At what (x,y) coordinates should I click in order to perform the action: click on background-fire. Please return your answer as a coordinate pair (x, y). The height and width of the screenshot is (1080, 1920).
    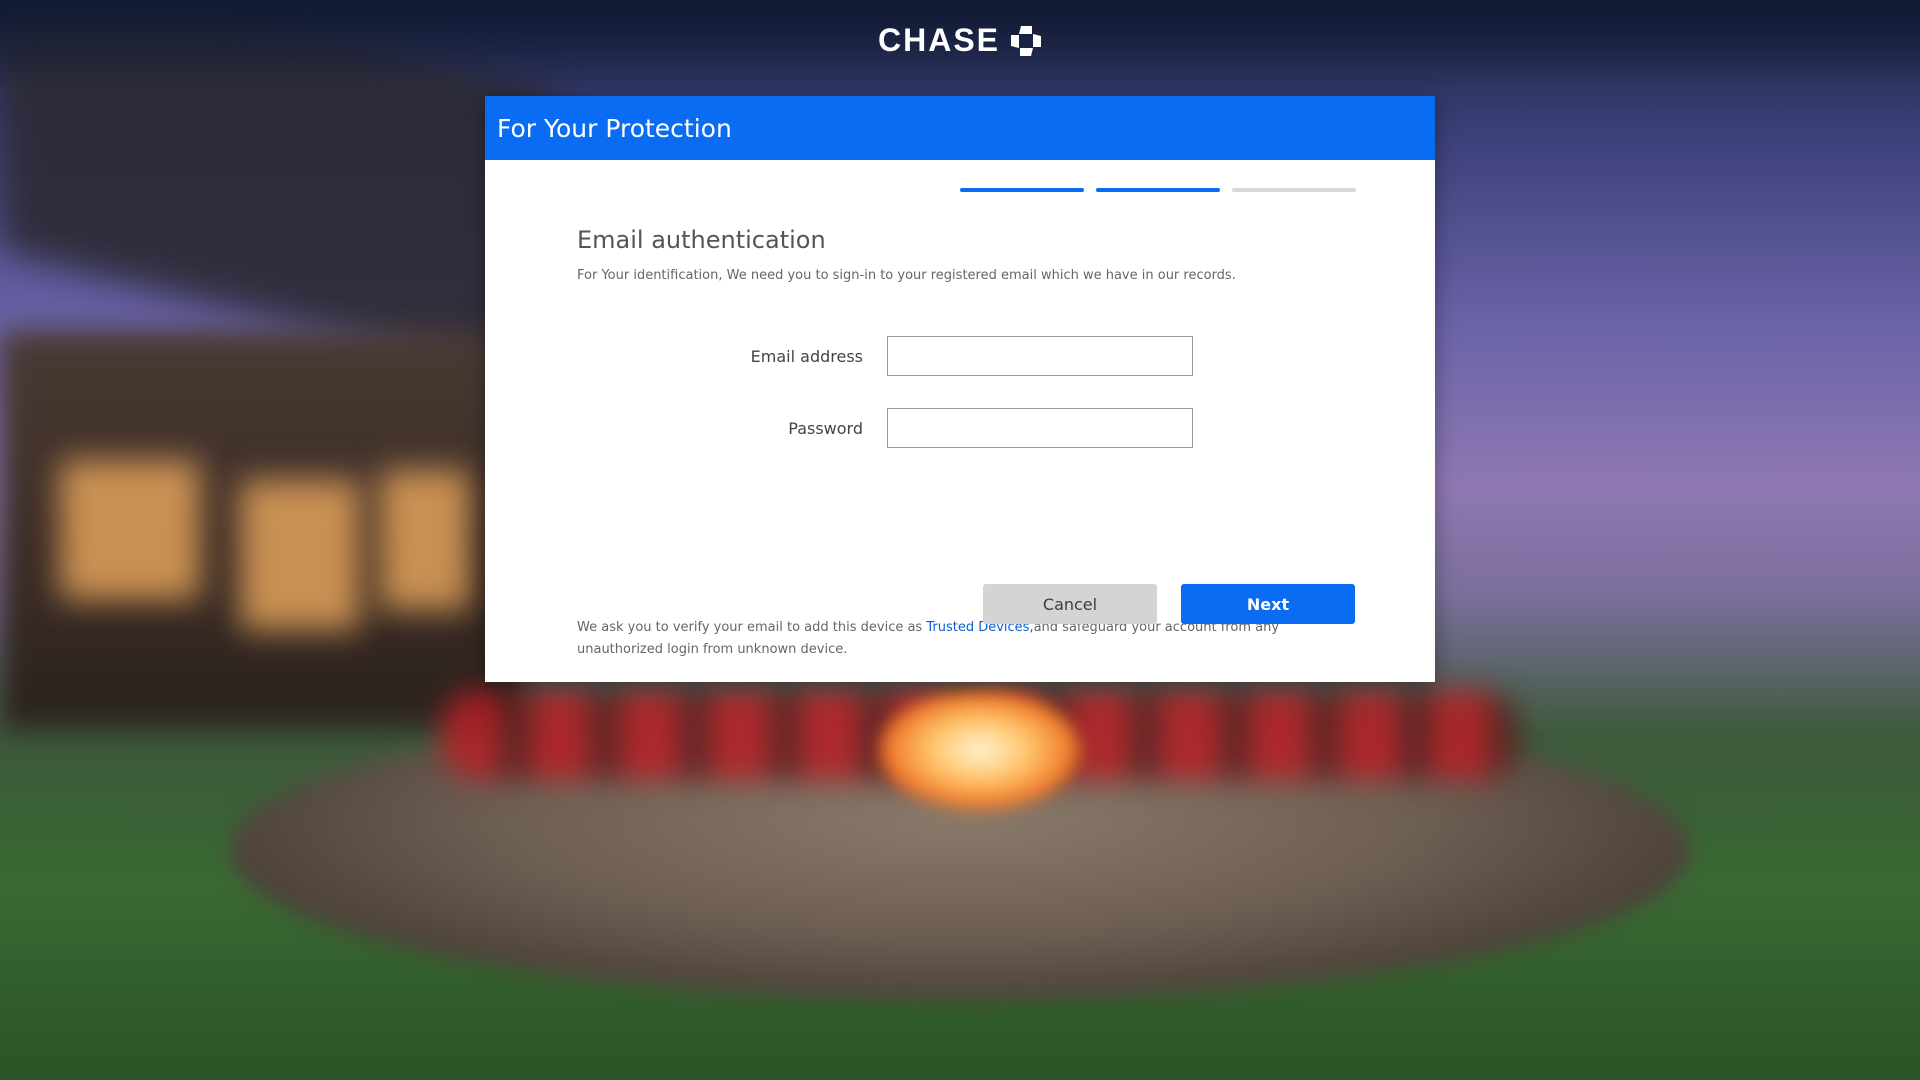
    Looking at the image, I should click on (980, 750).